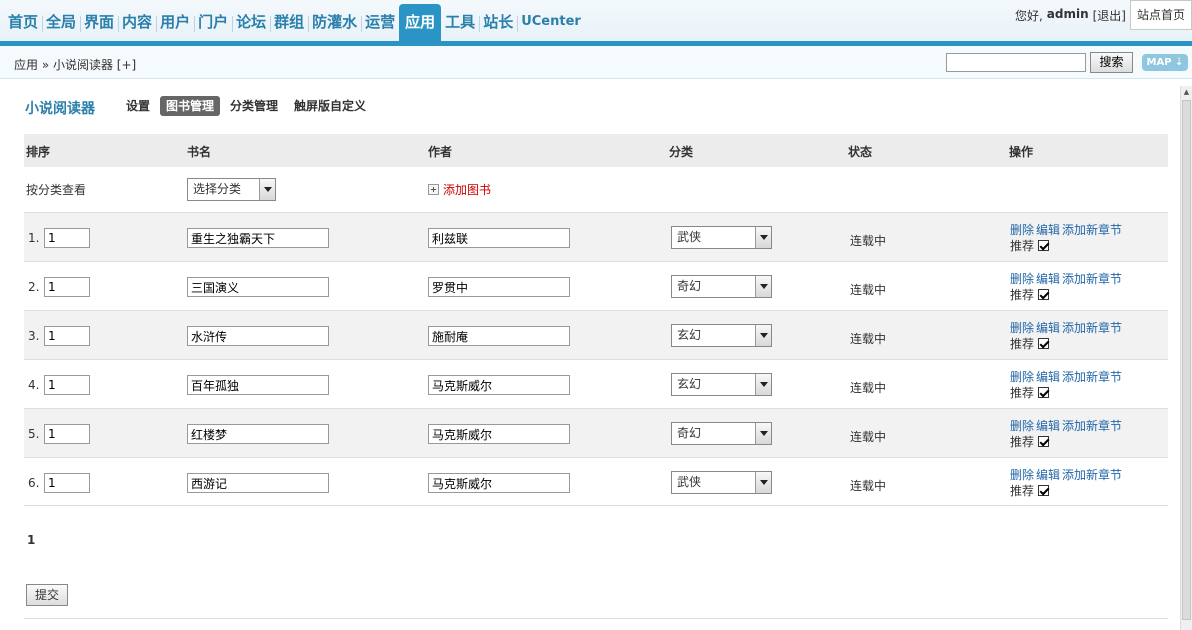  What do you see at coordinates (175, 22) in the screenshot?
I see `nav-item-4: 用户` at bounding box center [175, 22].